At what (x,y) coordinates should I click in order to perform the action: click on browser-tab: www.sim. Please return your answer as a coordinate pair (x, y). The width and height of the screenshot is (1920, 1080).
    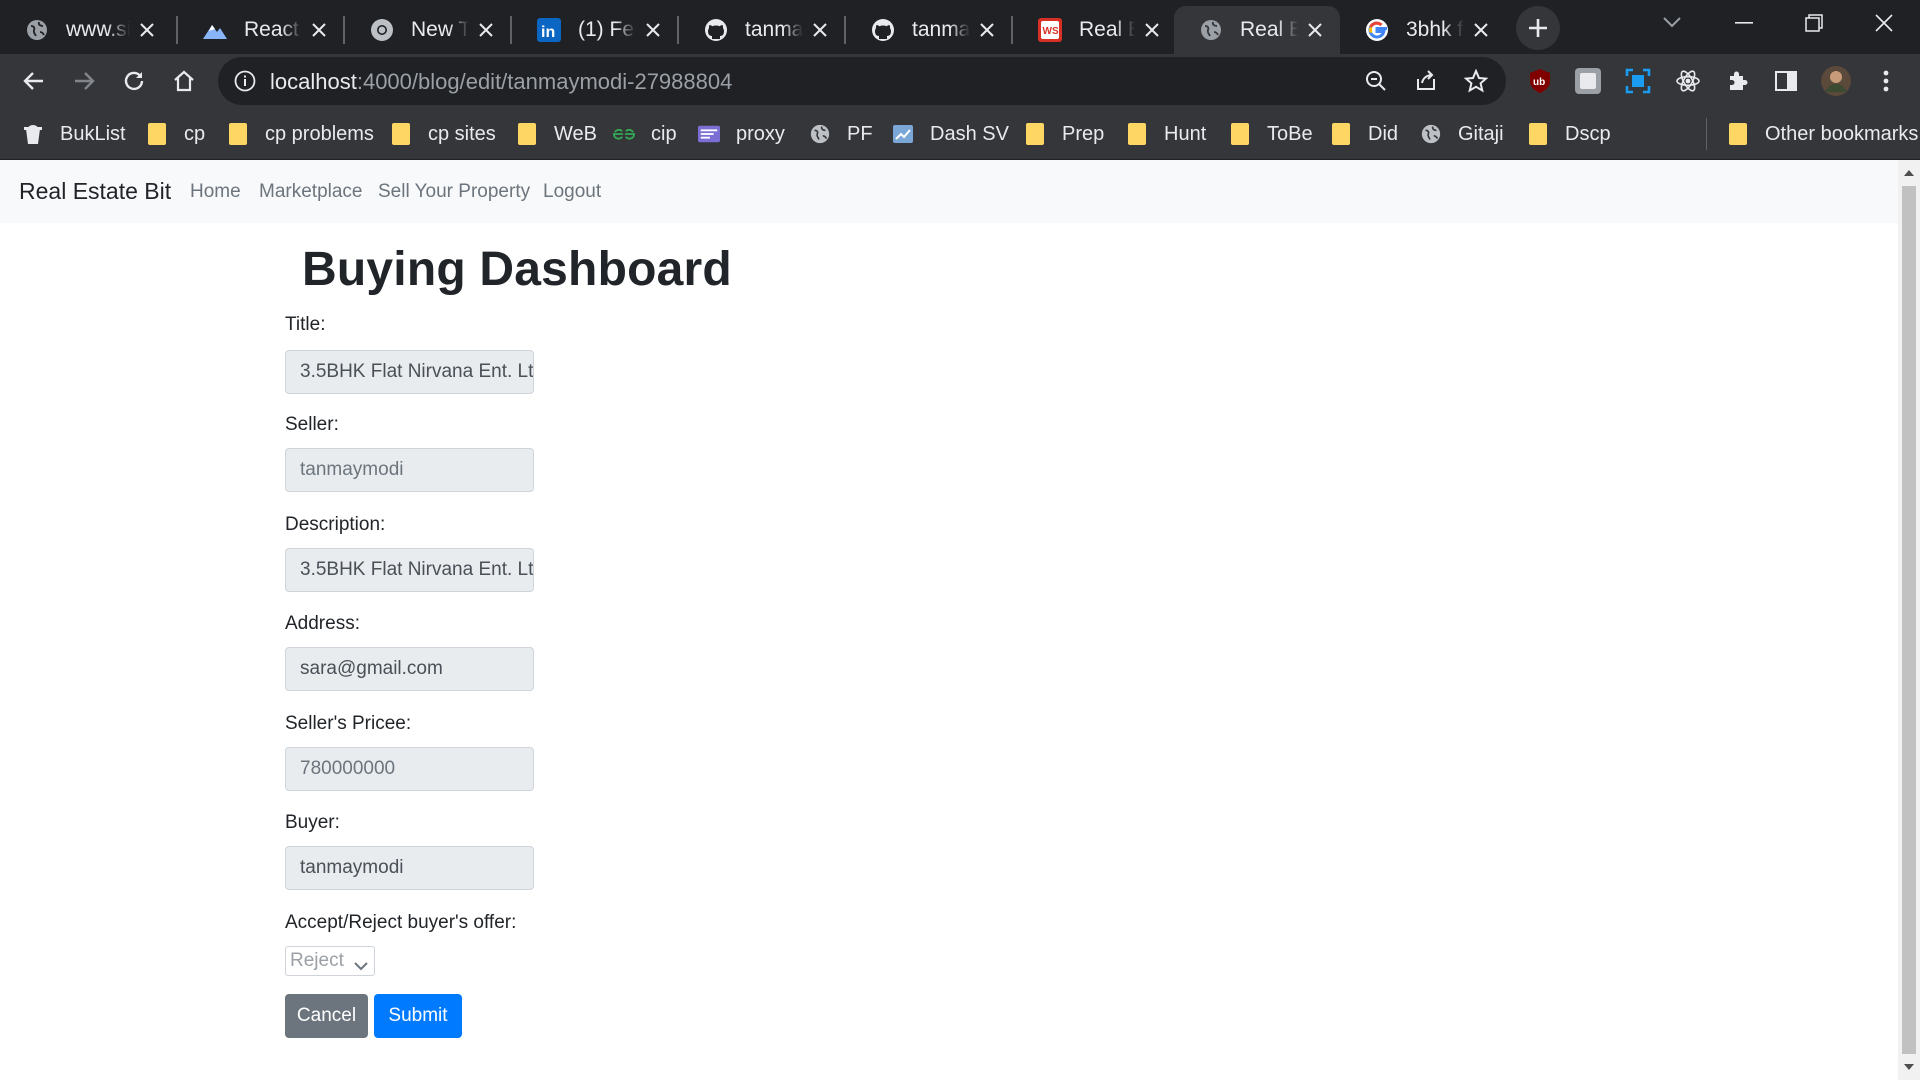
    Looking at the image, I should click on (86, 30).